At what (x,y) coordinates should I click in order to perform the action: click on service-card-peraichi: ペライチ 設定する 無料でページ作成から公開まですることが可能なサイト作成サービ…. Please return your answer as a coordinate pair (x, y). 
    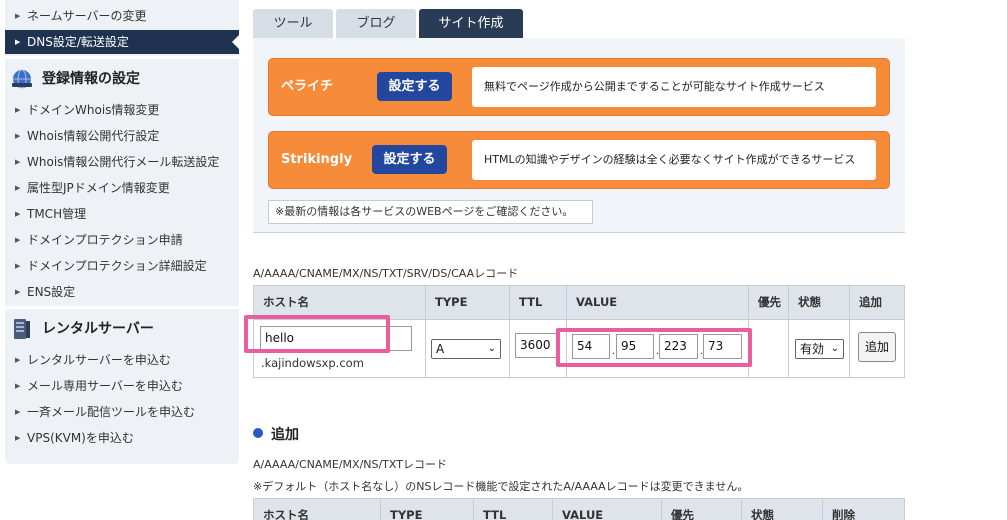
    Looking at the image, I should click on (579, 87).